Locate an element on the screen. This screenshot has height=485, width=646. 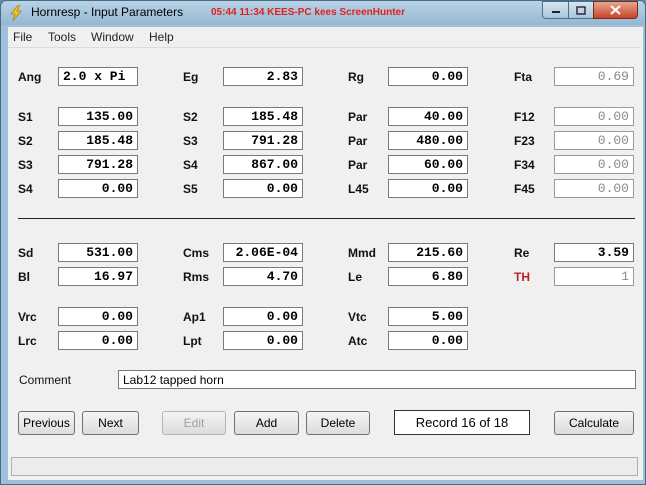
close-icon is located at coordinates (615, 10).